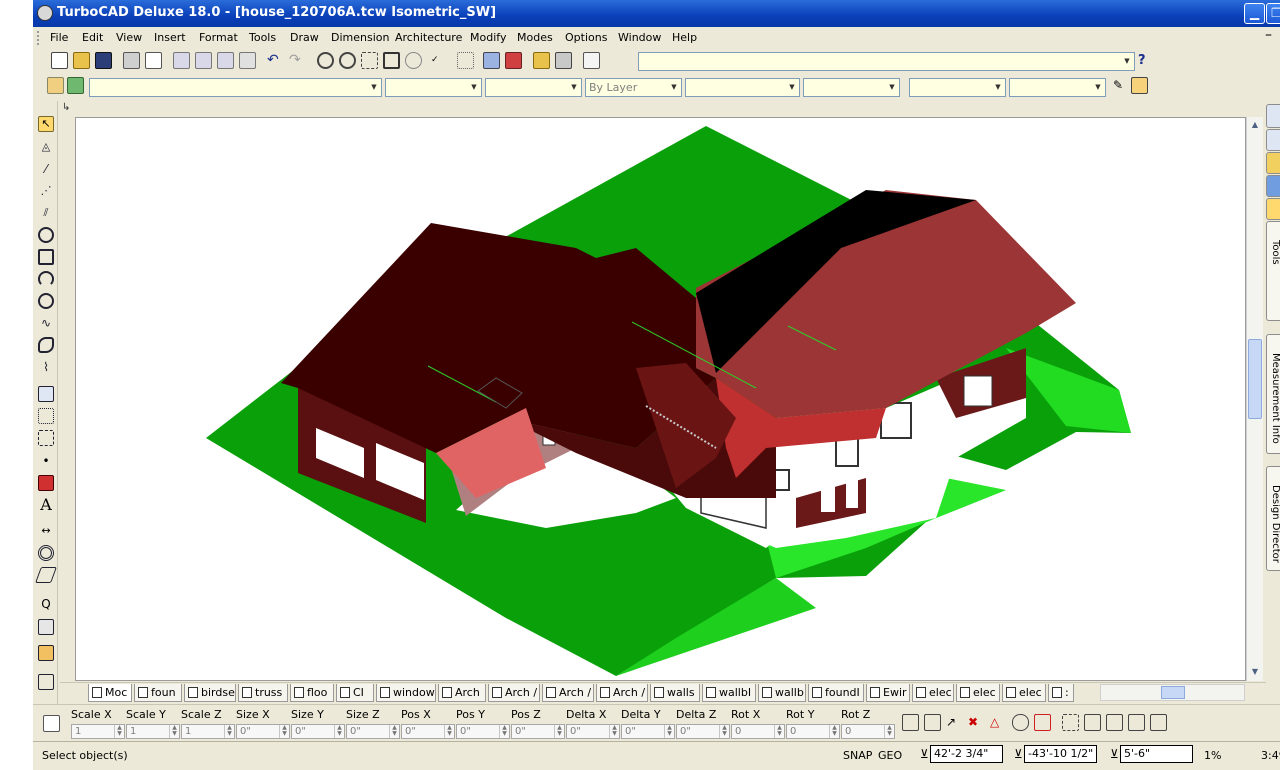  What do you see at coordinates (46, 505) in the screenshot?
I see `text-icon: A` at bounding box center [46, 505].